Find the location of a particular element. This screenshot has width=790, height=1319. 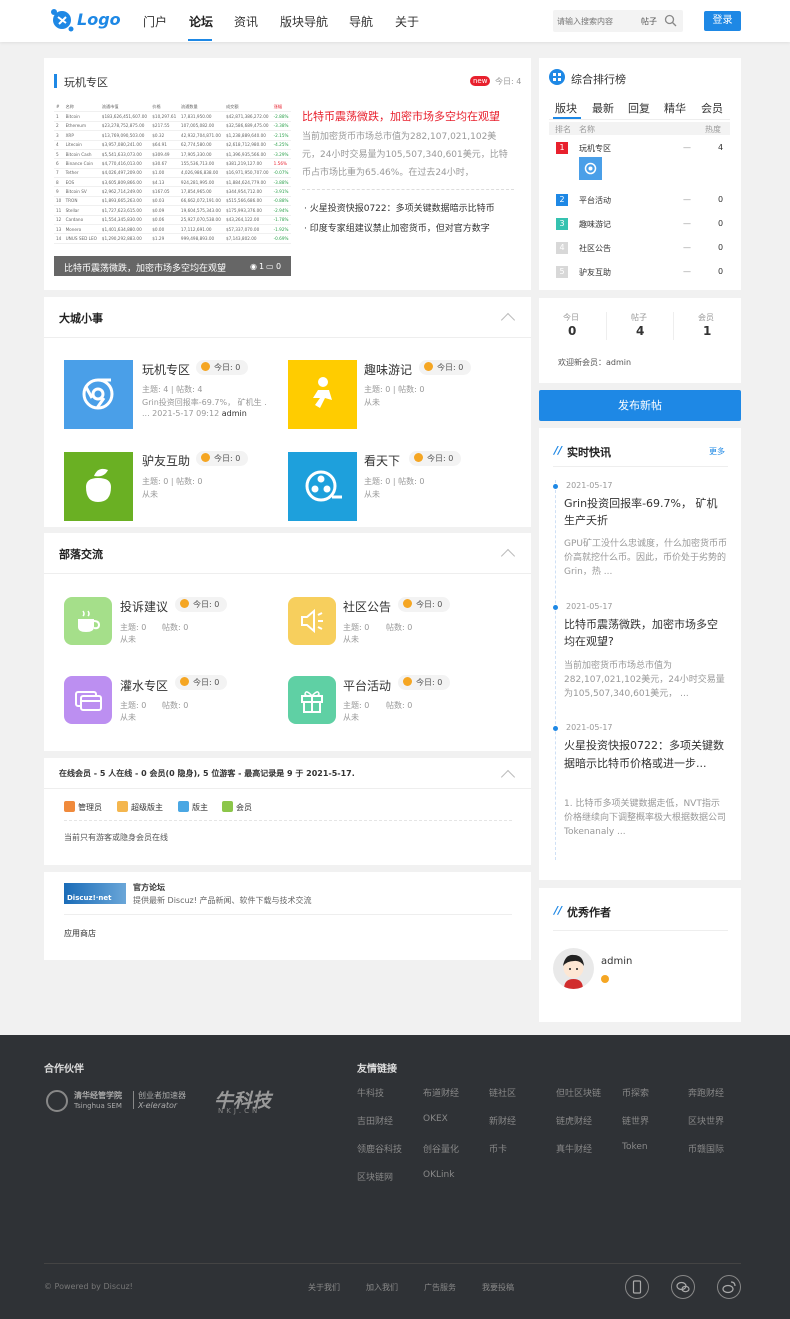

forum-name: 社区公告 is located at coordinates (367, 606).